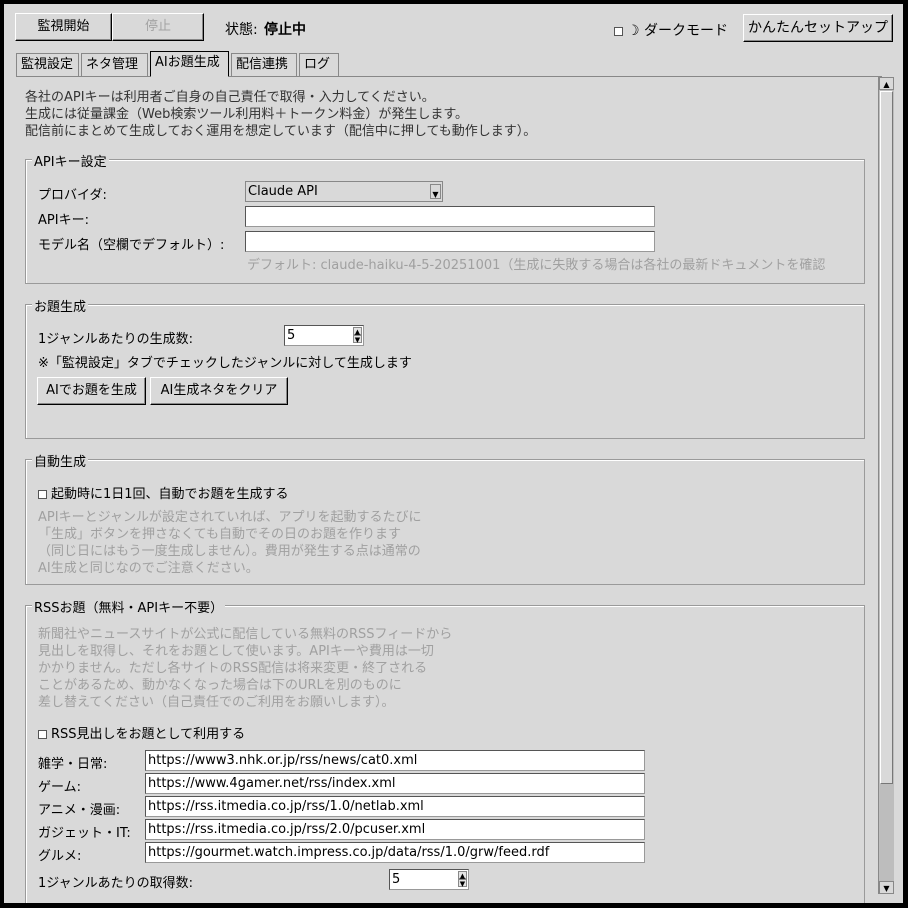 Image resolution: width=908 pixels, height=908 pixels. Describe the element at coordinates (219, 391) in the screenshot. I see `clear-ai-topics-button: AI生成ネタをクリア` at that location.